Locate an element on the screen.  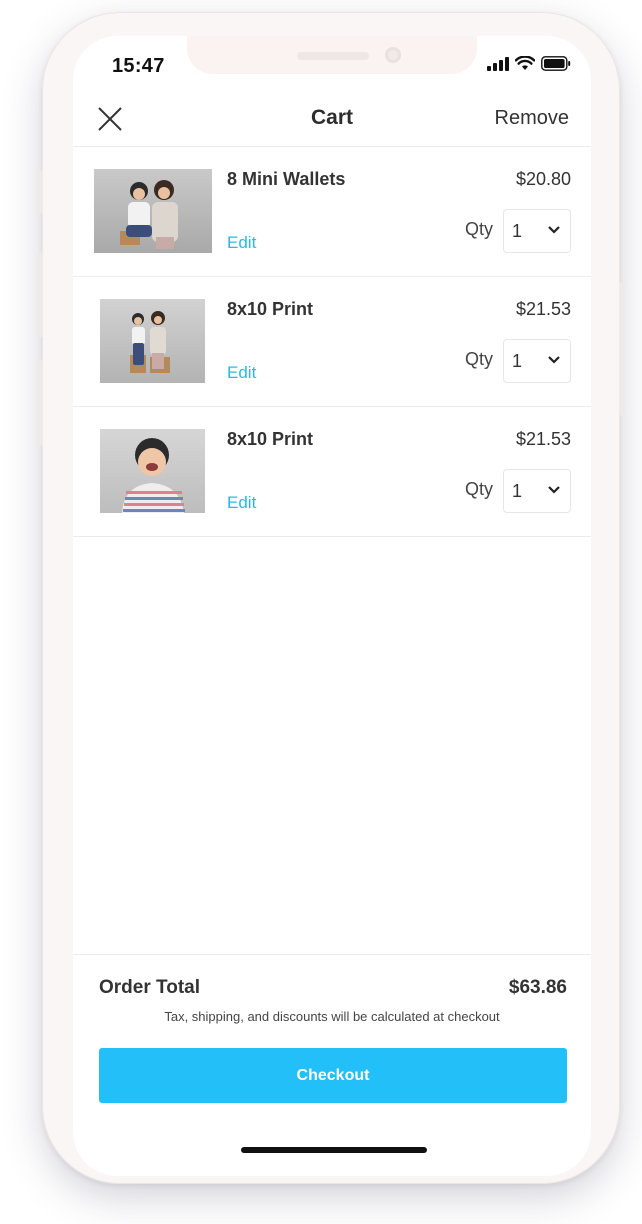
speaker is located at coordinates (333, 56).